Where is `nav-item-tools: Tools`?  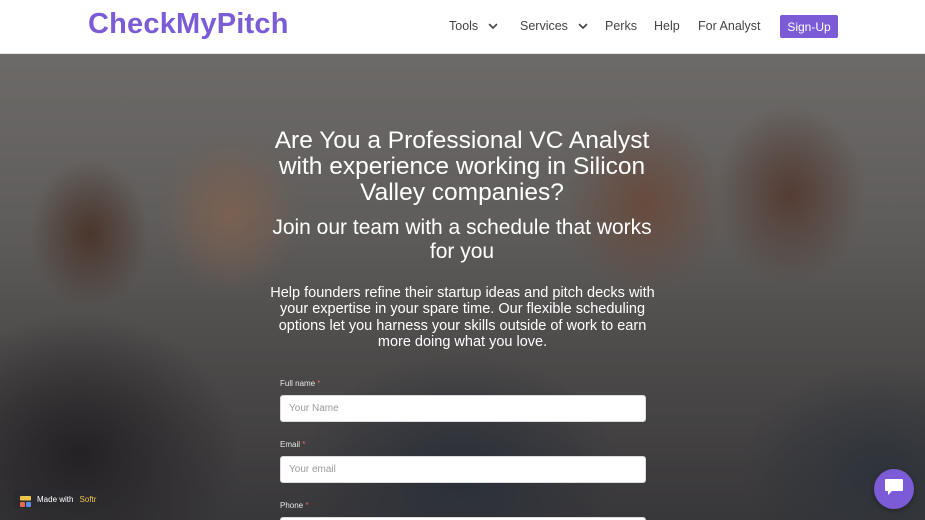 nav-item-tools: Tools is located at coordinates (474, 26).